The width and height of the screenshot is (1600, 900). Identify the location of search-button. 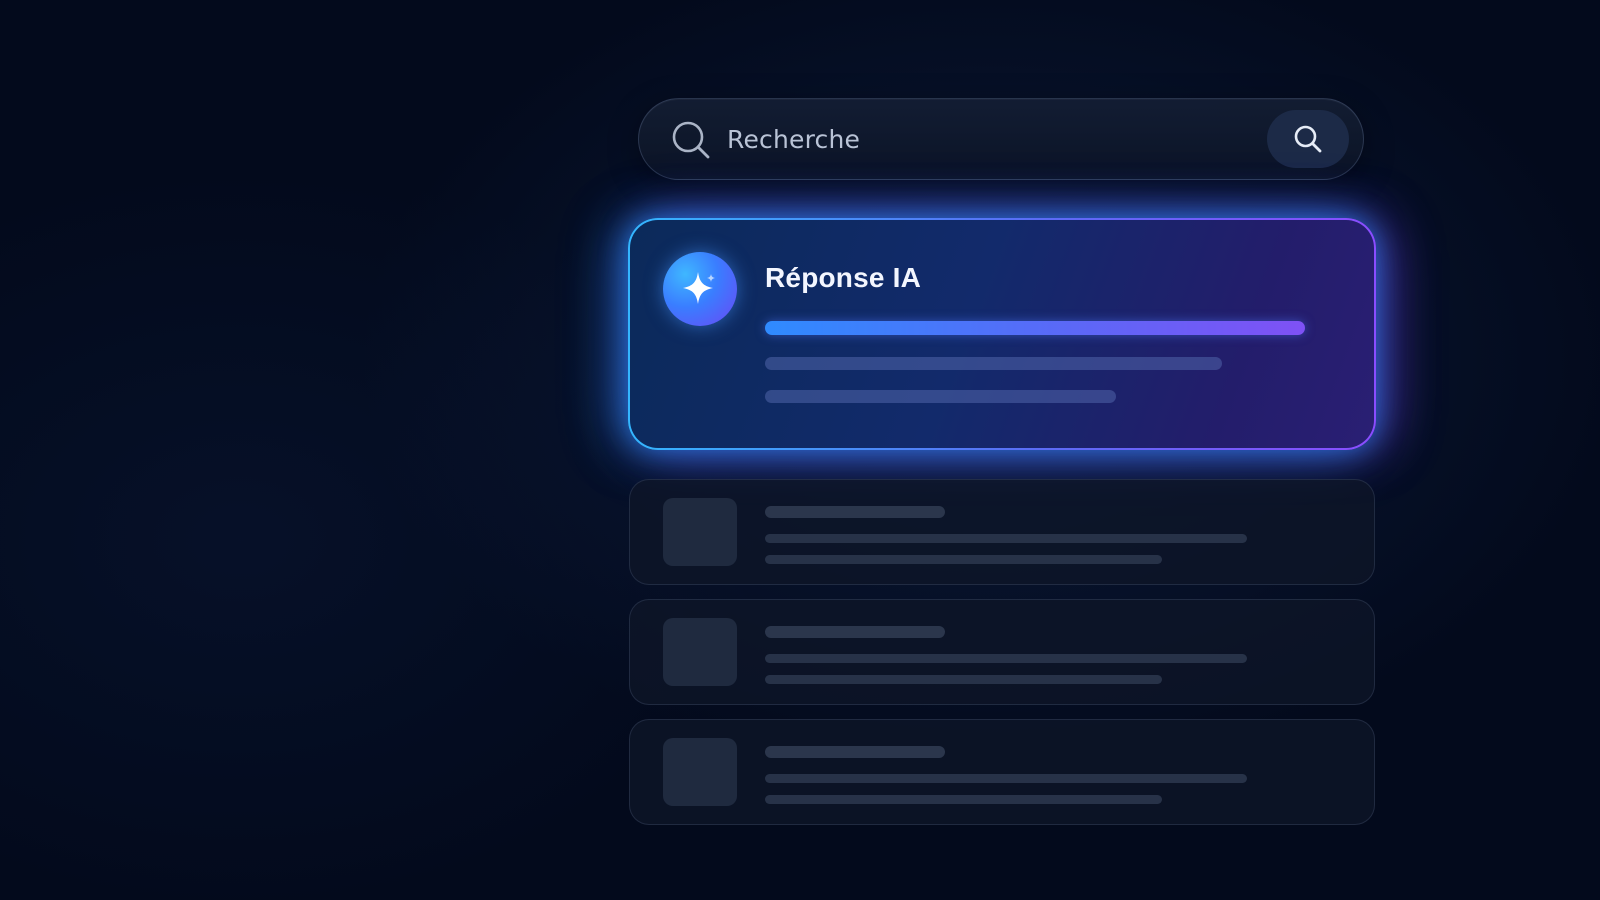
(1308, 139).